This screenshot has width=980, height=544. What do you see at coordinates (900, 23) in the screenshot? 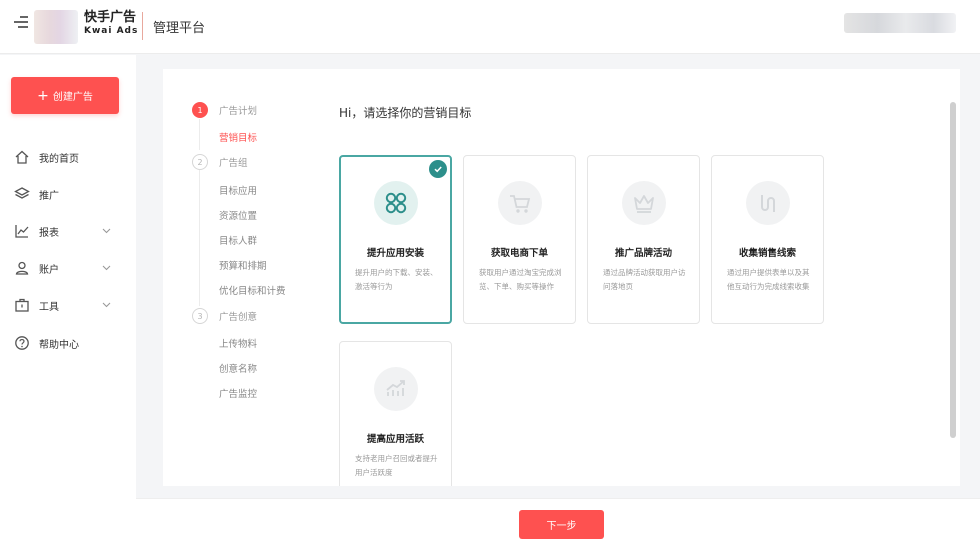
I see `account-info` at bounding box center [900, 23].